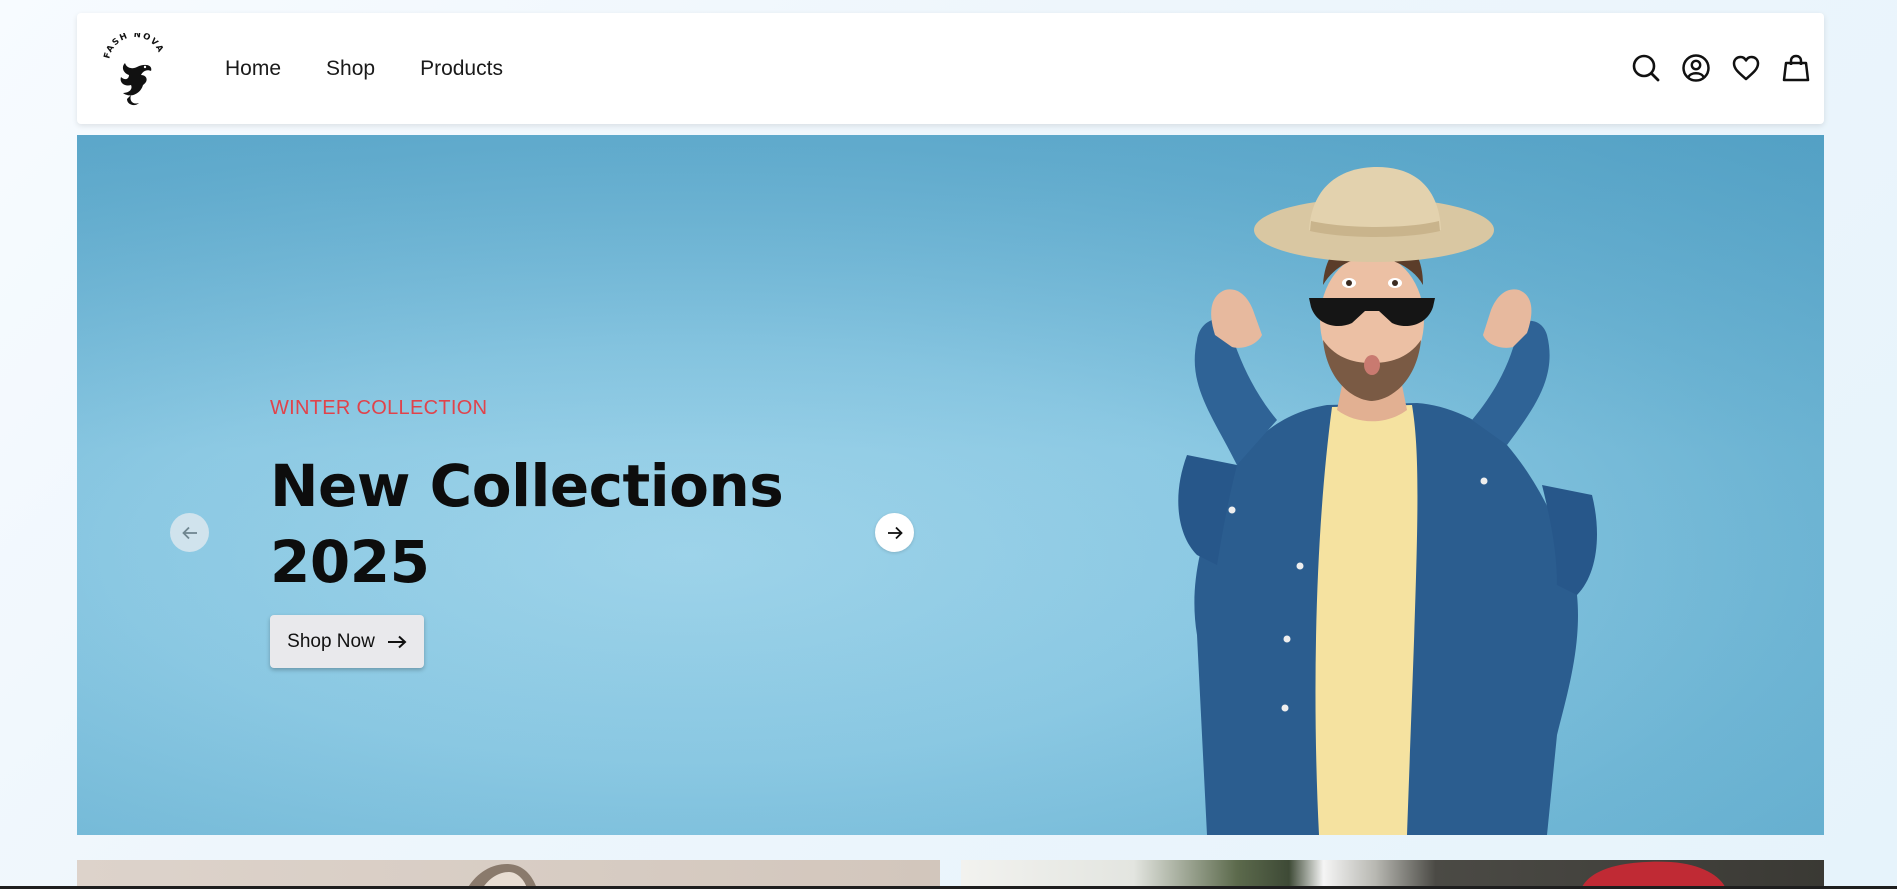 The width and height of the screenshot is (1897, 889). What do you see at coordinates (1653, 875) in the screenshot?
I see `category-image-right` at bounding box center [1653, 875].